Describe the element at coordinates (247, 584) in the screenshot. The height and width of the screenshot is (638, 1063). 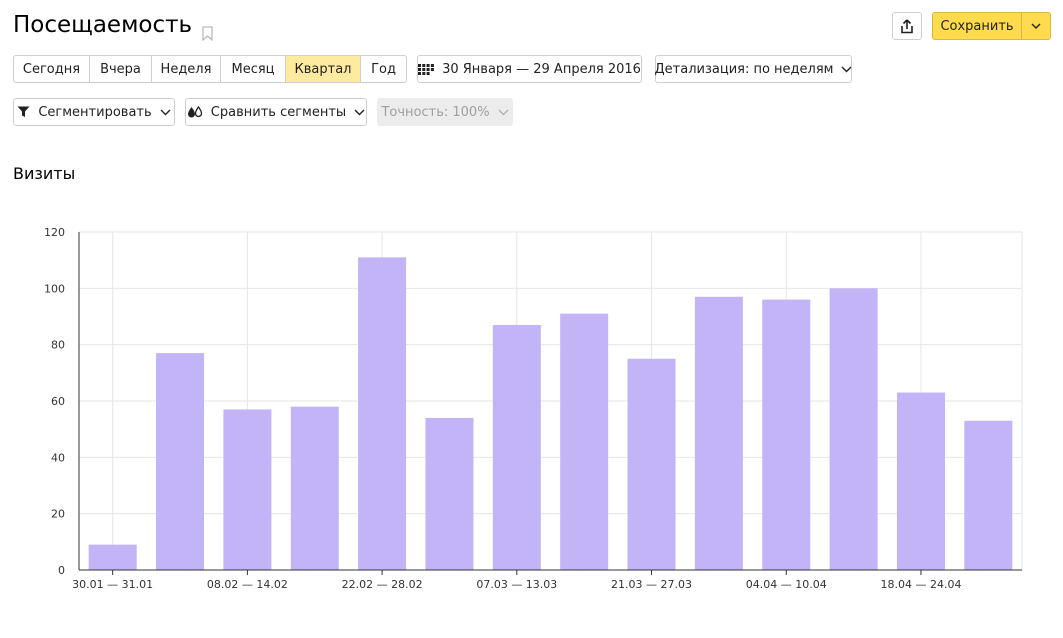
I see `x-tick-label: 08.02 — 14.02` at that location.